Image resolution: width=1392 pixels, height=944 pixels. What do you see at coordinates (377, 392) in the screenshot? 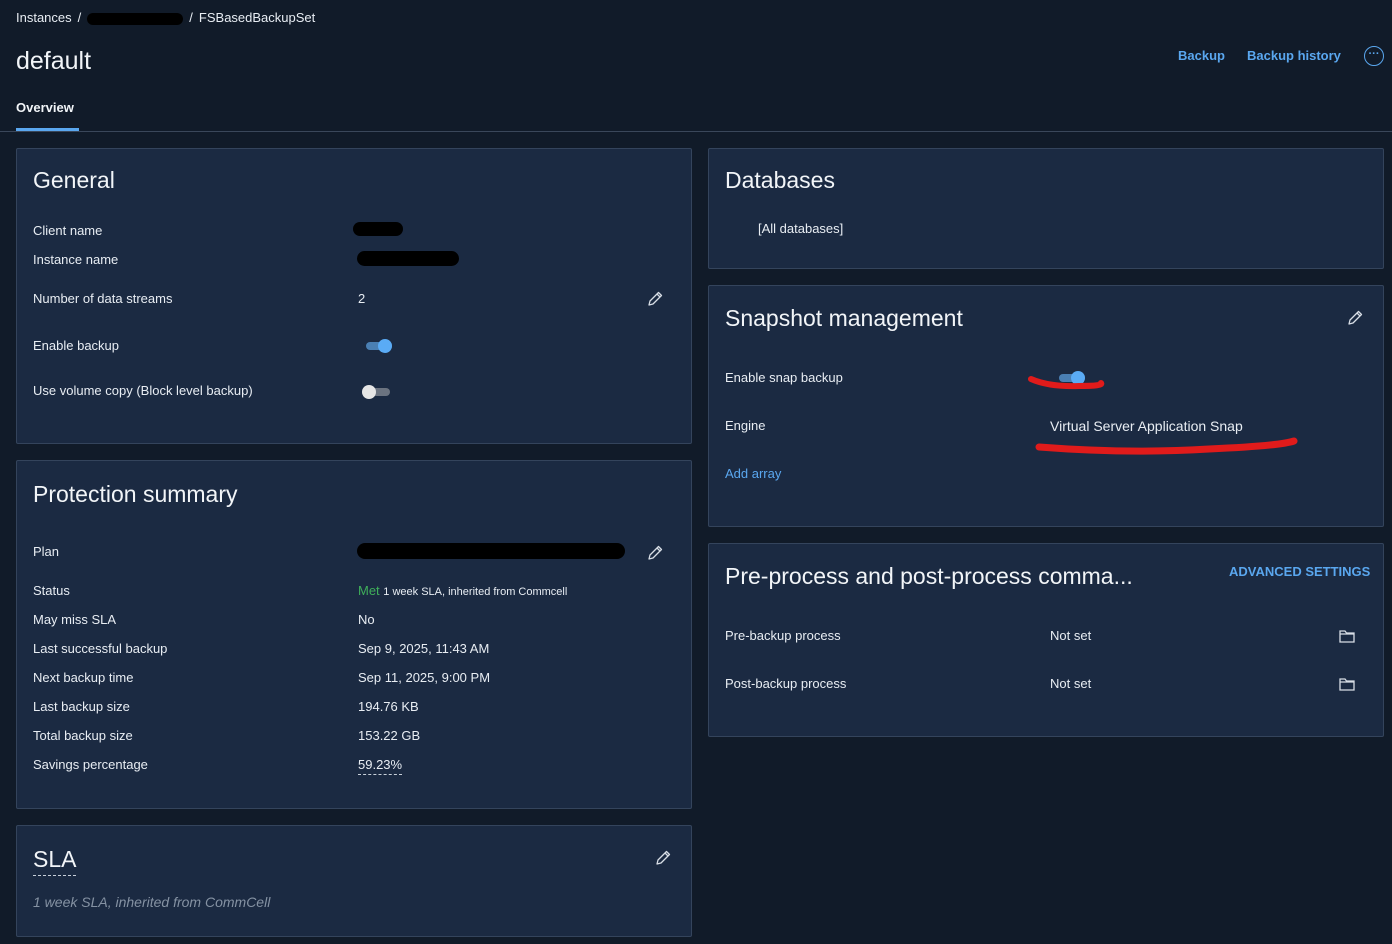
I see `volume-copy-toggle` at bounding box center [377, 392].